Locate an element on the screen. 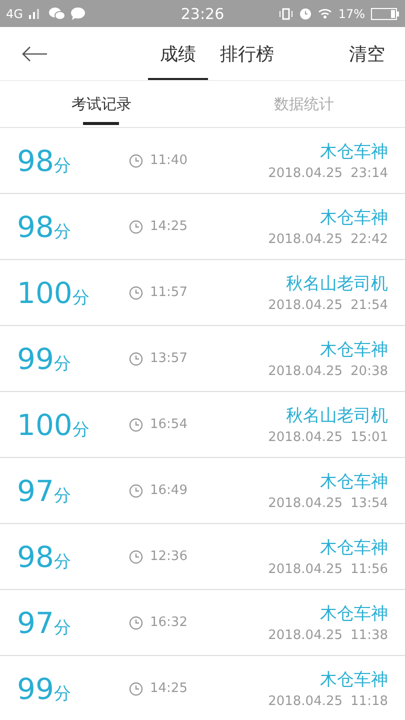  duration-text: 16:32 is located at coordinates (169, 622).